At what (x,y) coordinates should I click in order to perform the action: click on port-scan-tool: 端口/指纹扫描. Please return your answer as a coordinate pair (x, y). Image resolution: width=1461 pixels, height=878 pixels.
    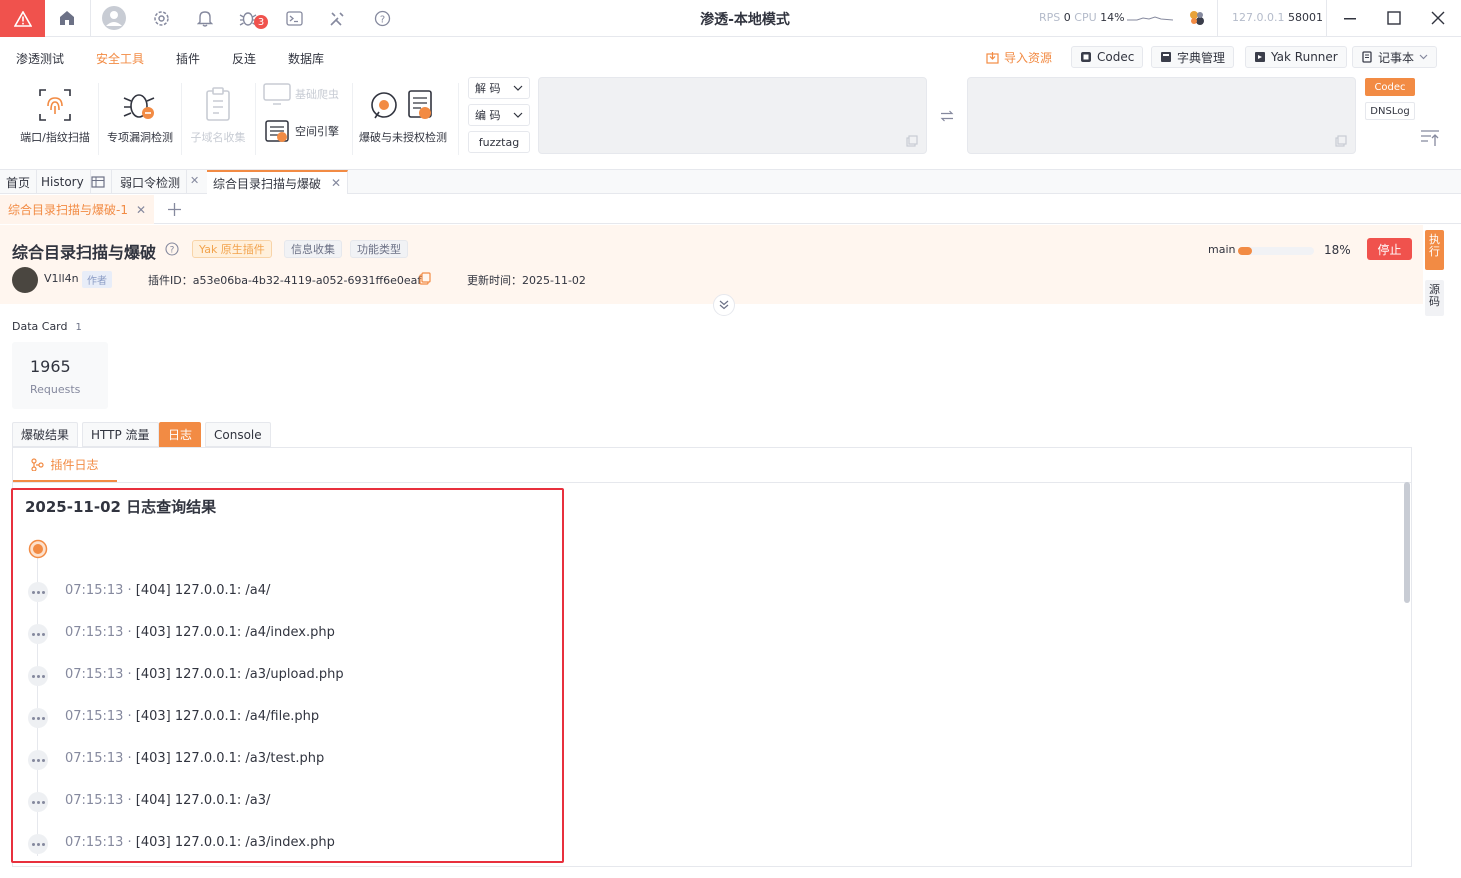
    Looking at the image, I should click on (55, 115).